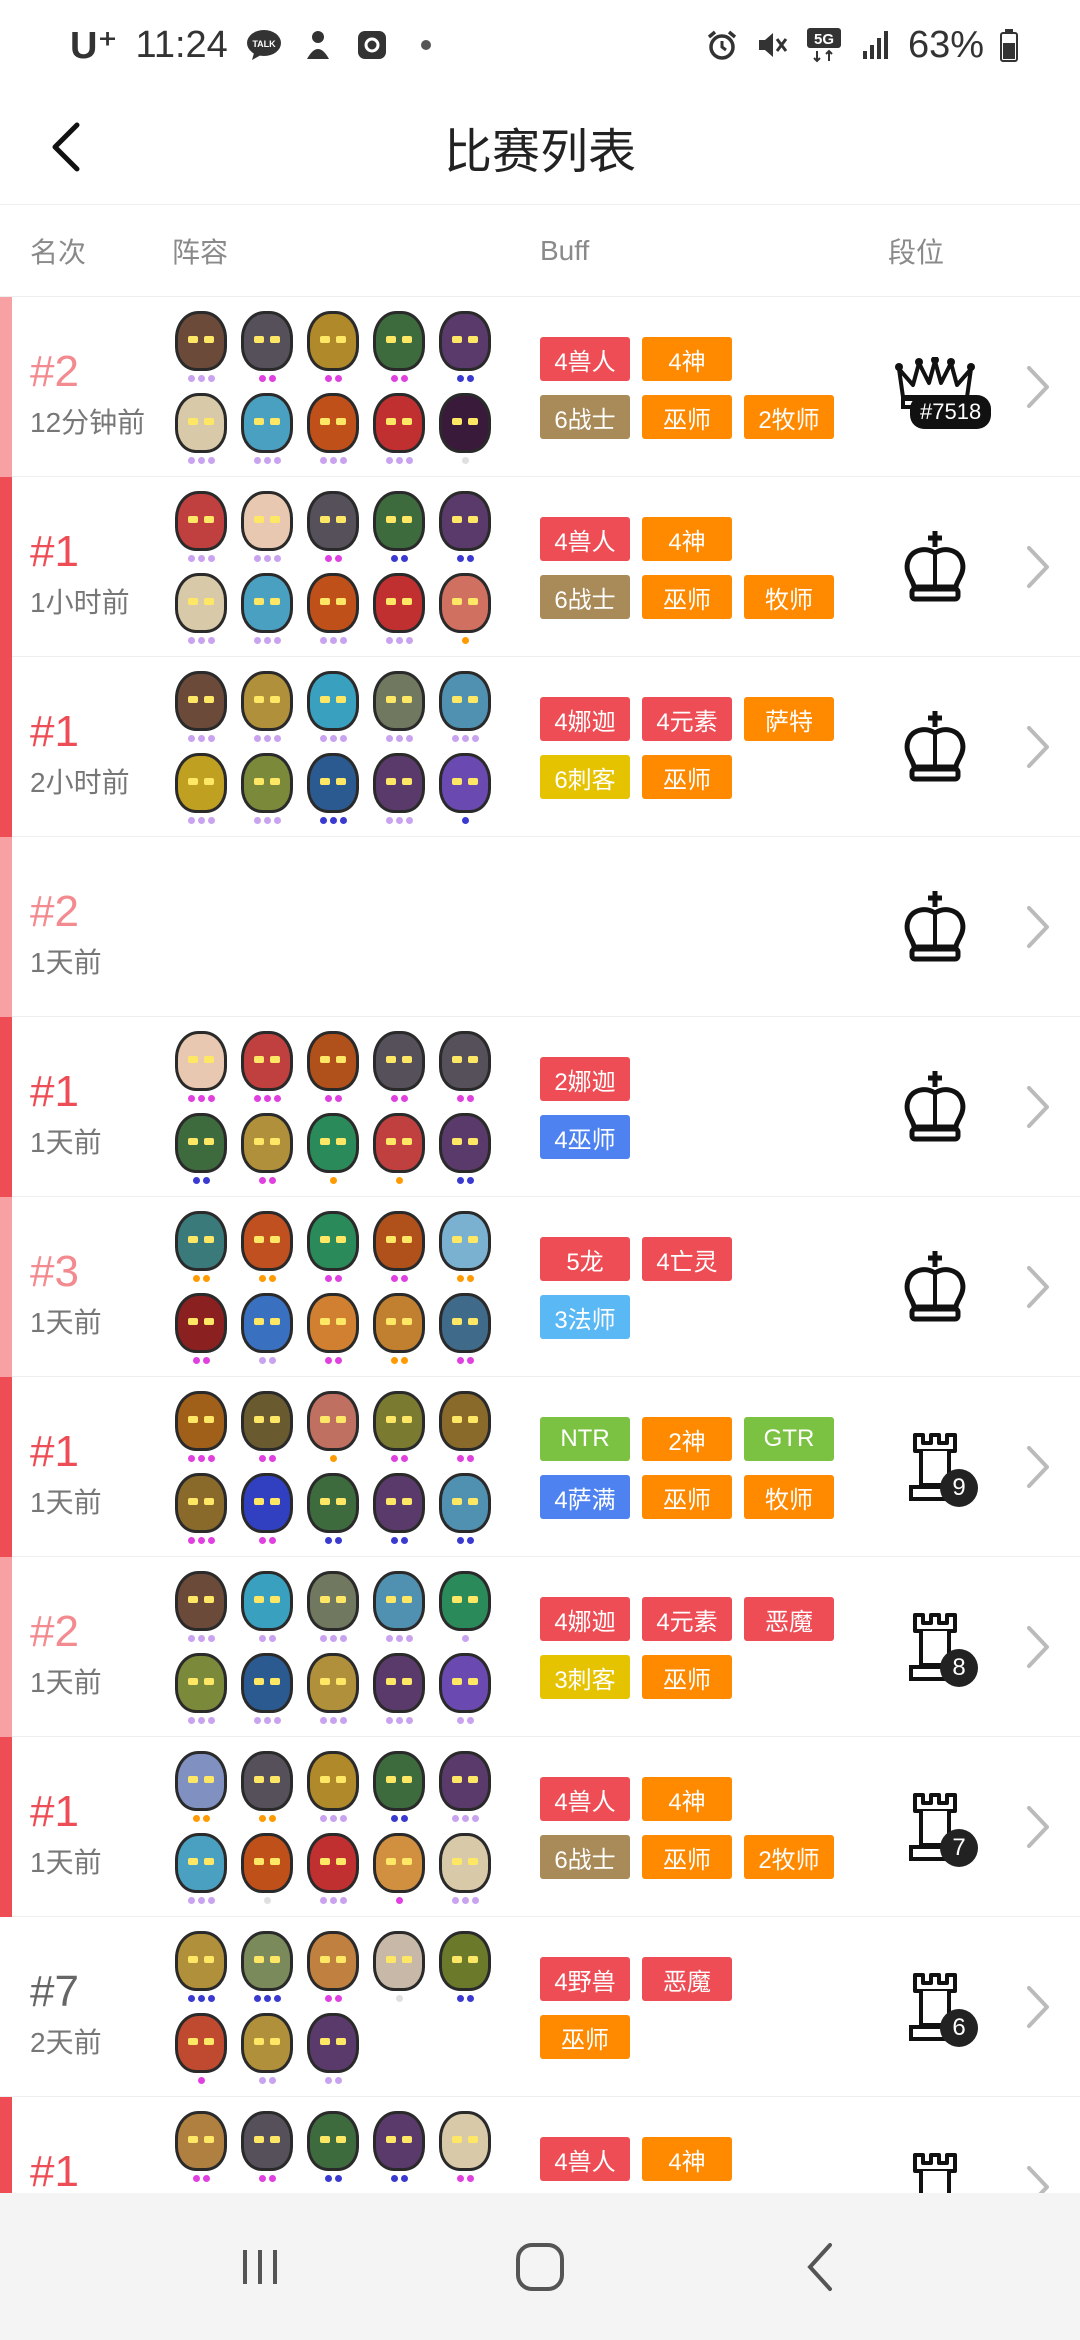 The height and width of the screenshot is (2340, 1080). Describe the element at coordinates (260, 2267) in the screenshot. I see `recent-apps-button` at that location.